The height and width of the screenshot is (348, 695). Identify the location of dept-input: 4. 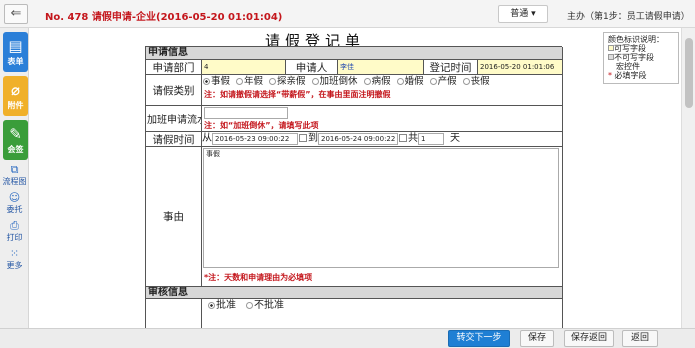
(244, 67).